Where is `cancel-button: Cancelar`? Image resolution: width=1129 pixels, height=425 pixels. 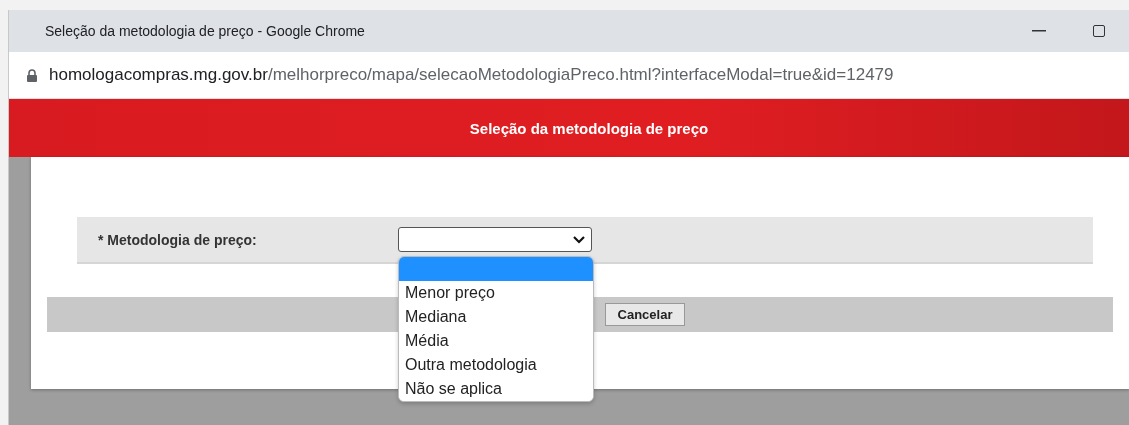
cancel-button: Cancelar is located at coordinates (645, 314).